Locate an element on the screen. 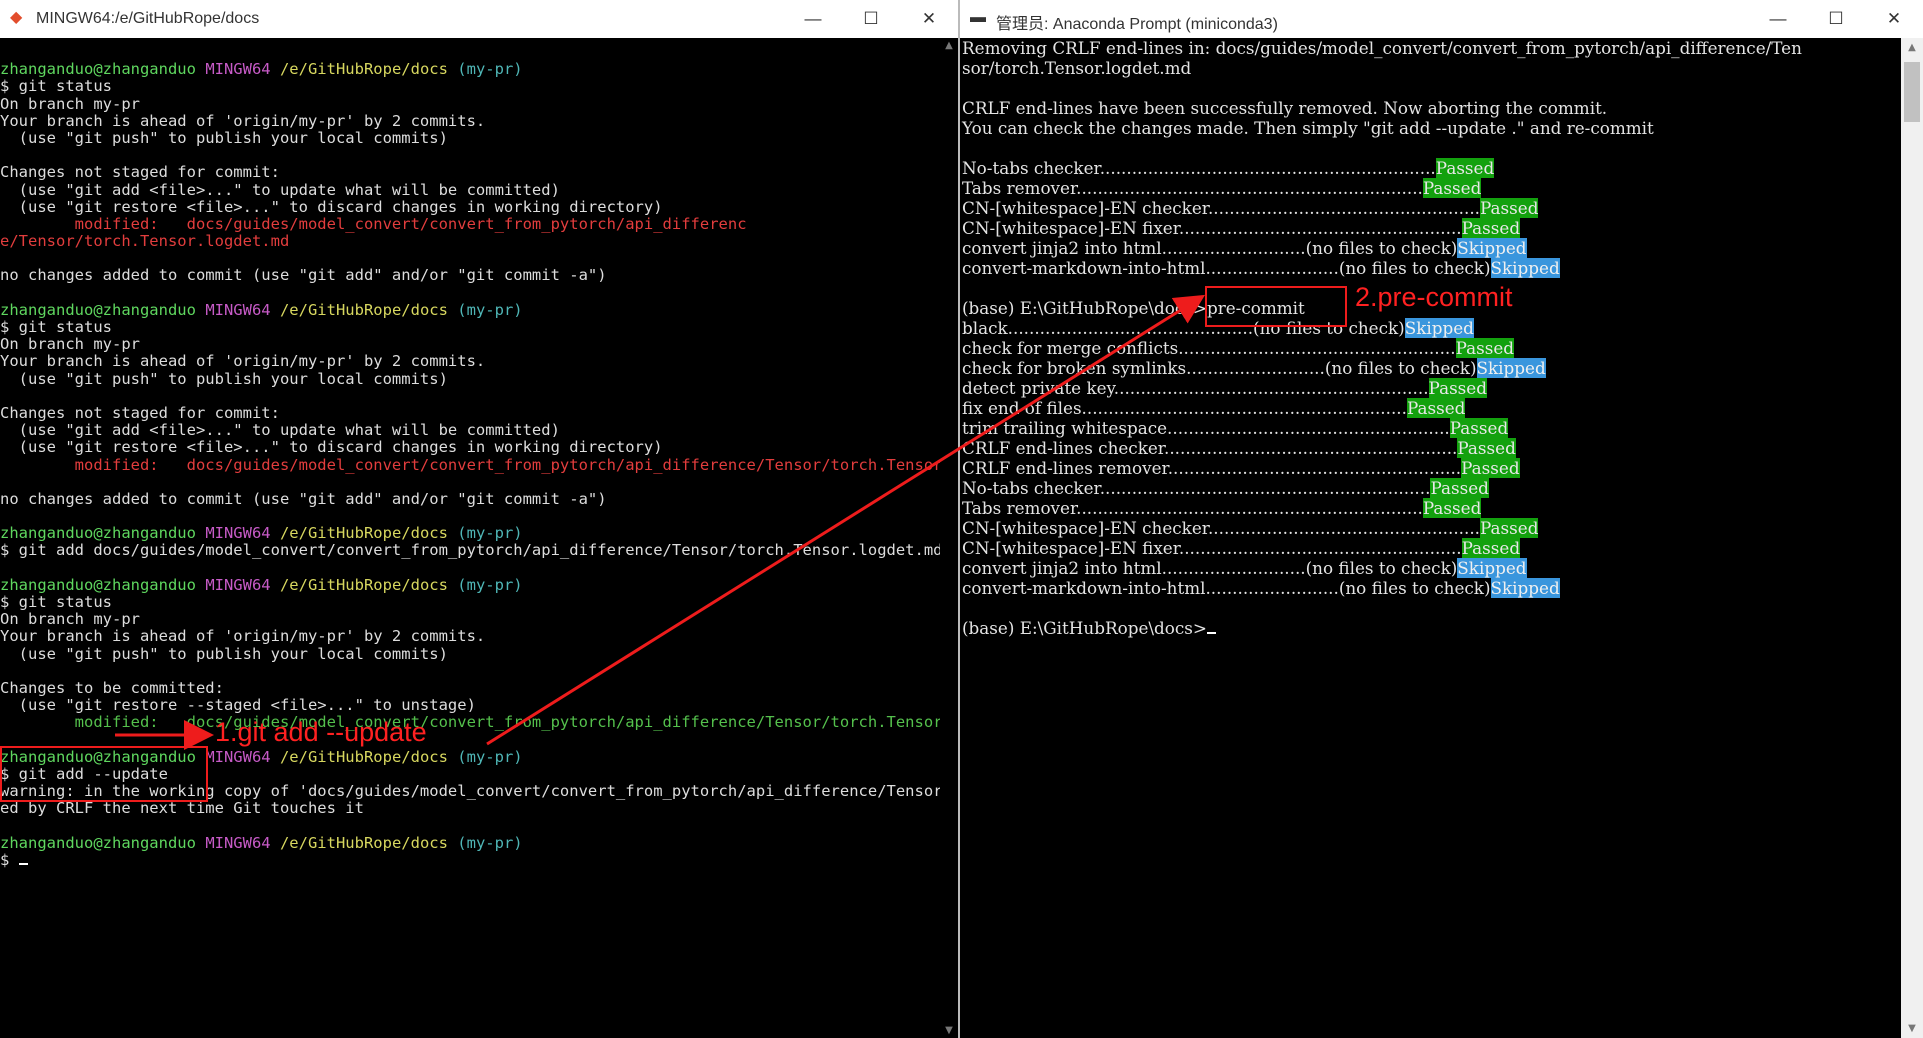 The width and height of the screenshot is (1923, 1038). terminal-line: sor/torch.Tensor.logdet.md is located at coordinates (1382, 68).